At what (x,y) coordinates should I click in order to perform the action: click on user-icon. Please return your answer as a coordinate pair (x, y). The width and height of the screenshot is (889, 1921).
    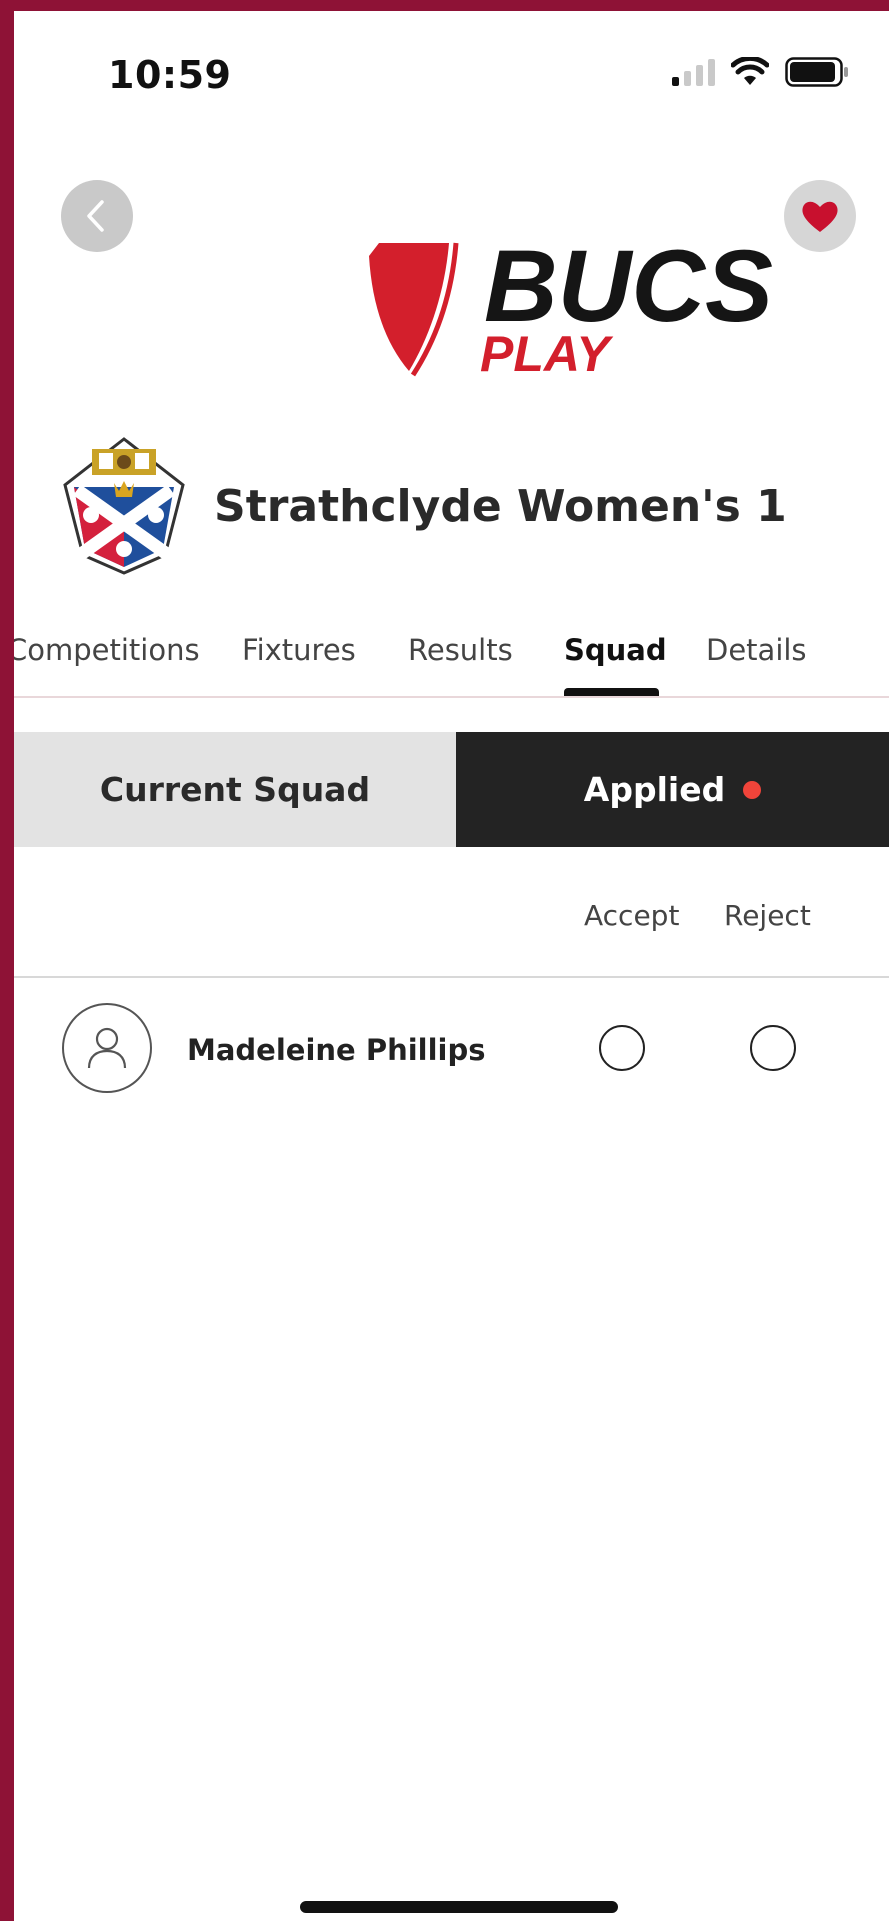
    Looking at the image, I should click on (107, 1048).